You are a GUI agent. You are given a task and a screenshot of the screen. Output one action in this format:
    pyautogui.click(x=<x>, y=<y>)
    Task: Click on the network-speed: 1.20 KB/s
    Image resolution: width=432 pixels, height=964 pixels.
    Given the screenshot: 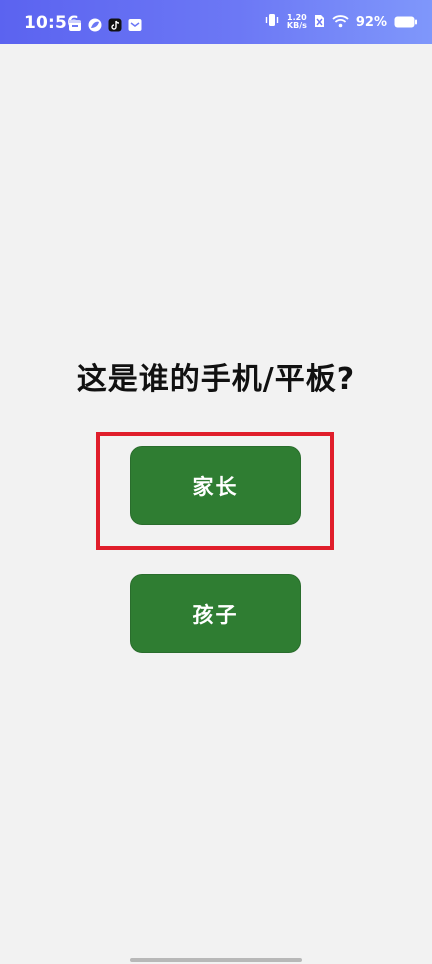 What is the action you would take?
    pyautogui.click(x=297, y=22)
    